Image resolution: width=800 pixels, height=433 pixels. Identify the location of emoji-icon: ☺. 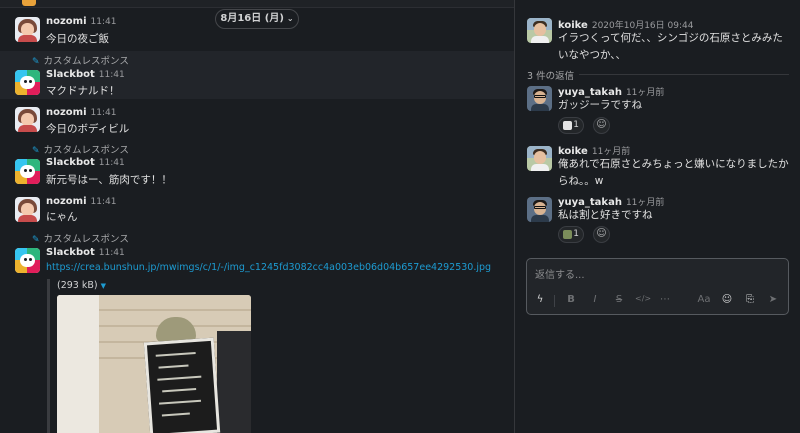
(727, 299).